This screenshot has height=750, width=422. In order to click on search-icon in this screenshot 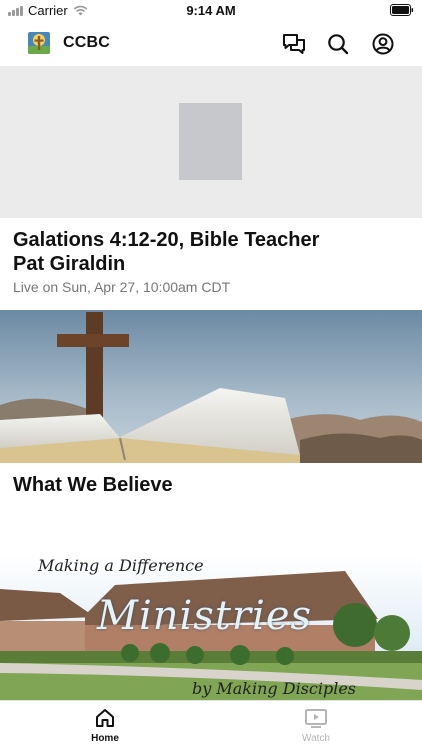, I will do `click(338, 44)`.